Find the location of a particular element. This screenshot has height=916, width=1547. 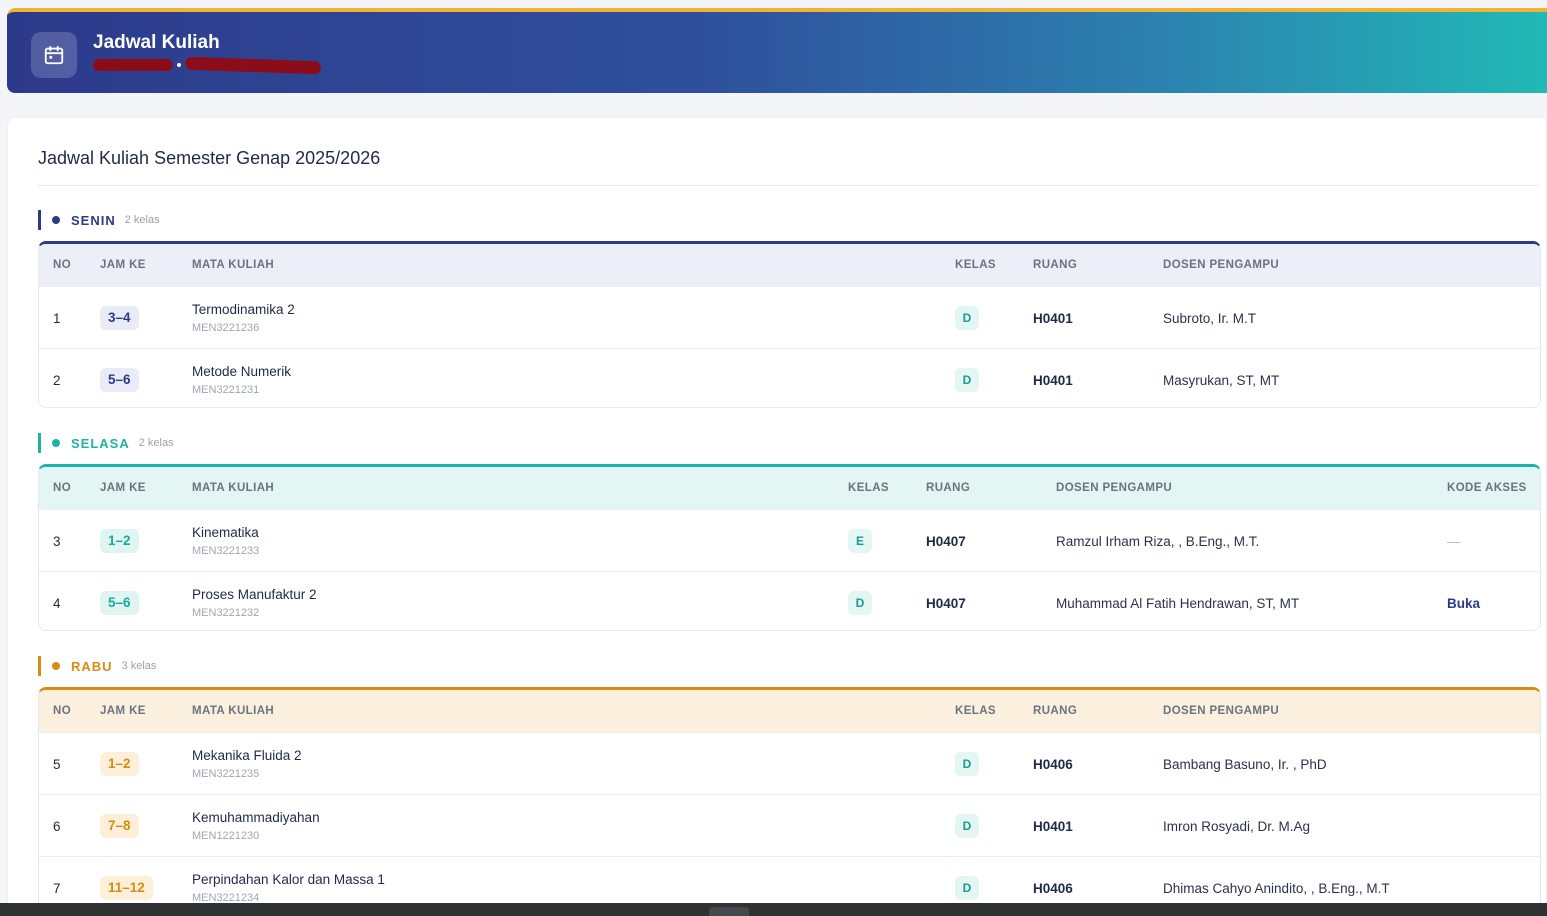

row-number: 3 is located at coordinates (57, 541).